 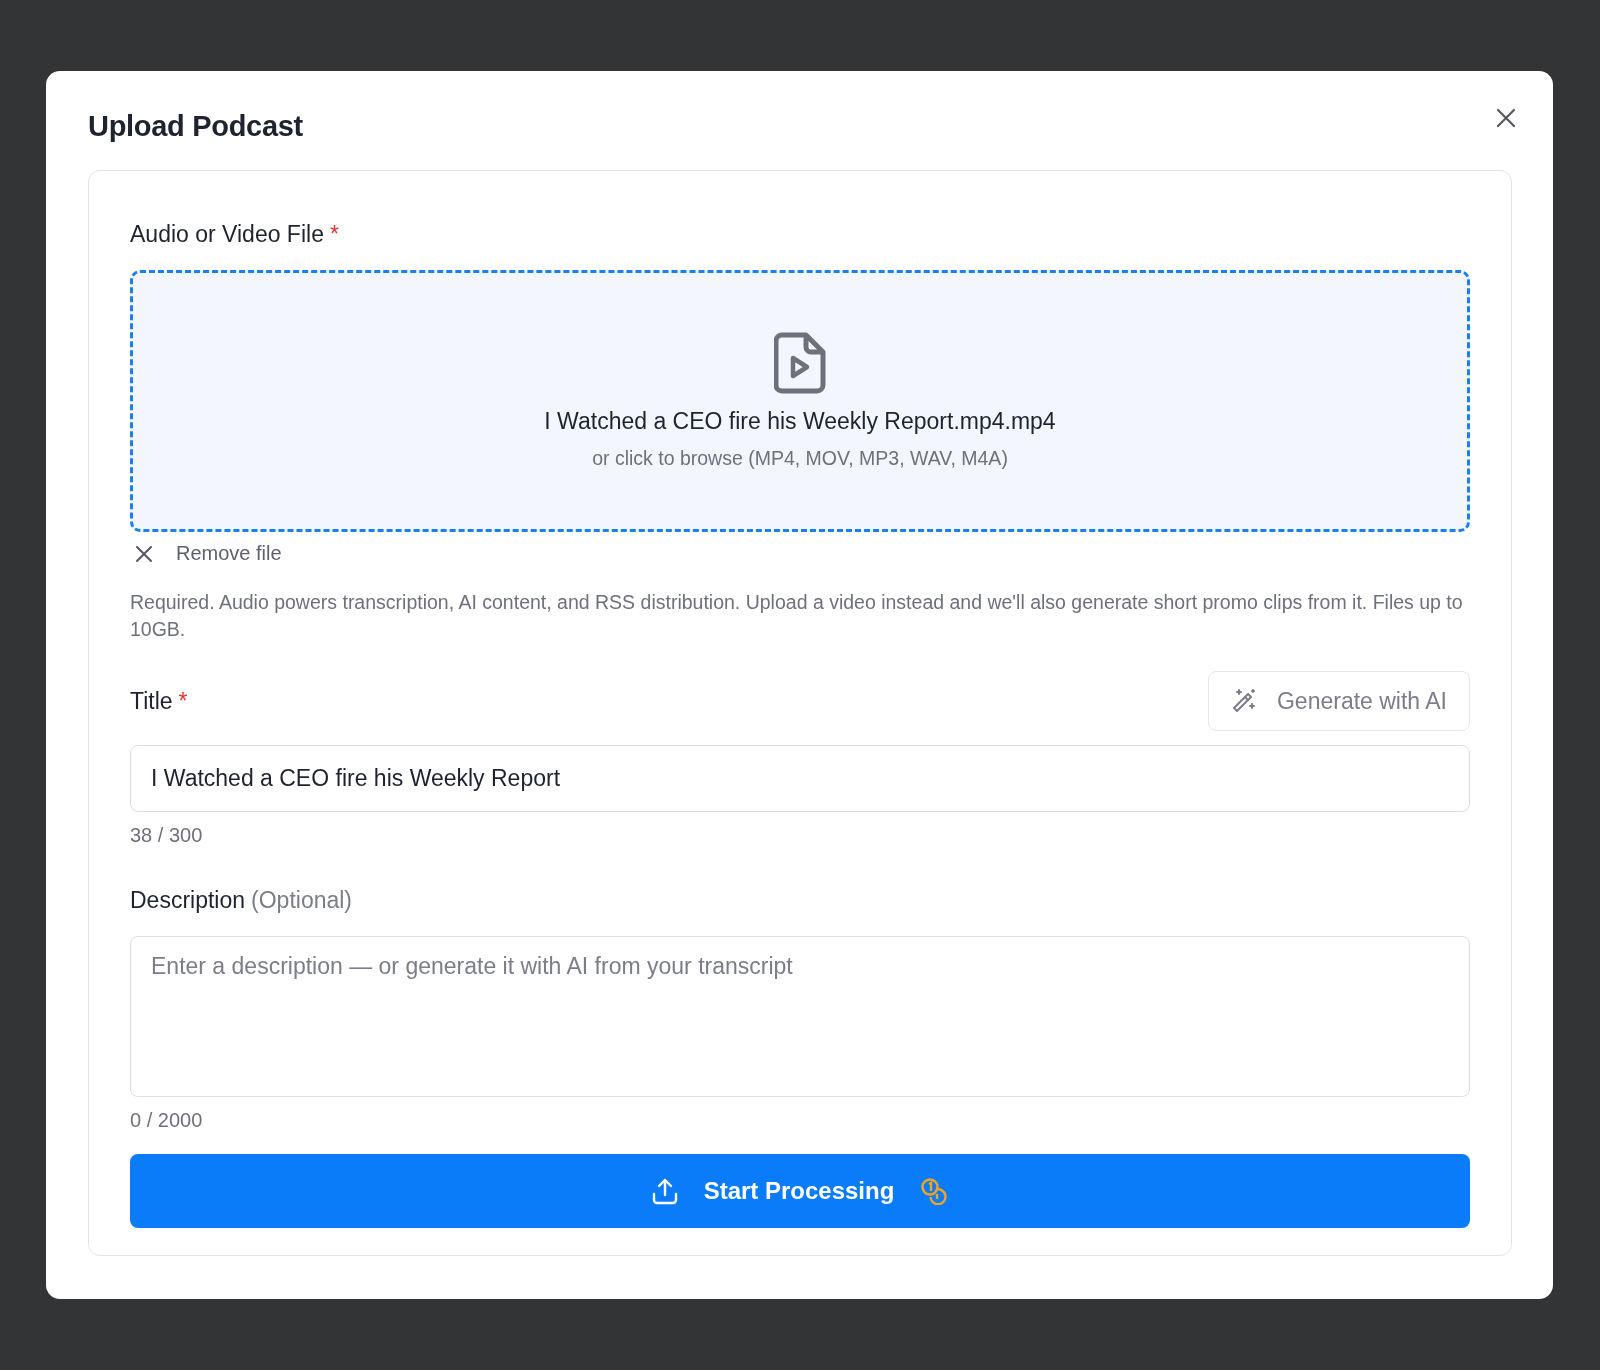 I want to click on title-input: I Watched a CEO fire his Weekly Report, so click(x=800, y=778).